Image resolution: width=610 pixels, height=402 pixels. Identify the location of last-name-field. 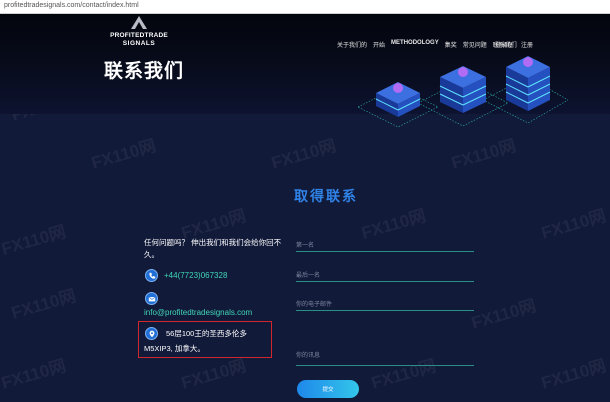
(385, 274).